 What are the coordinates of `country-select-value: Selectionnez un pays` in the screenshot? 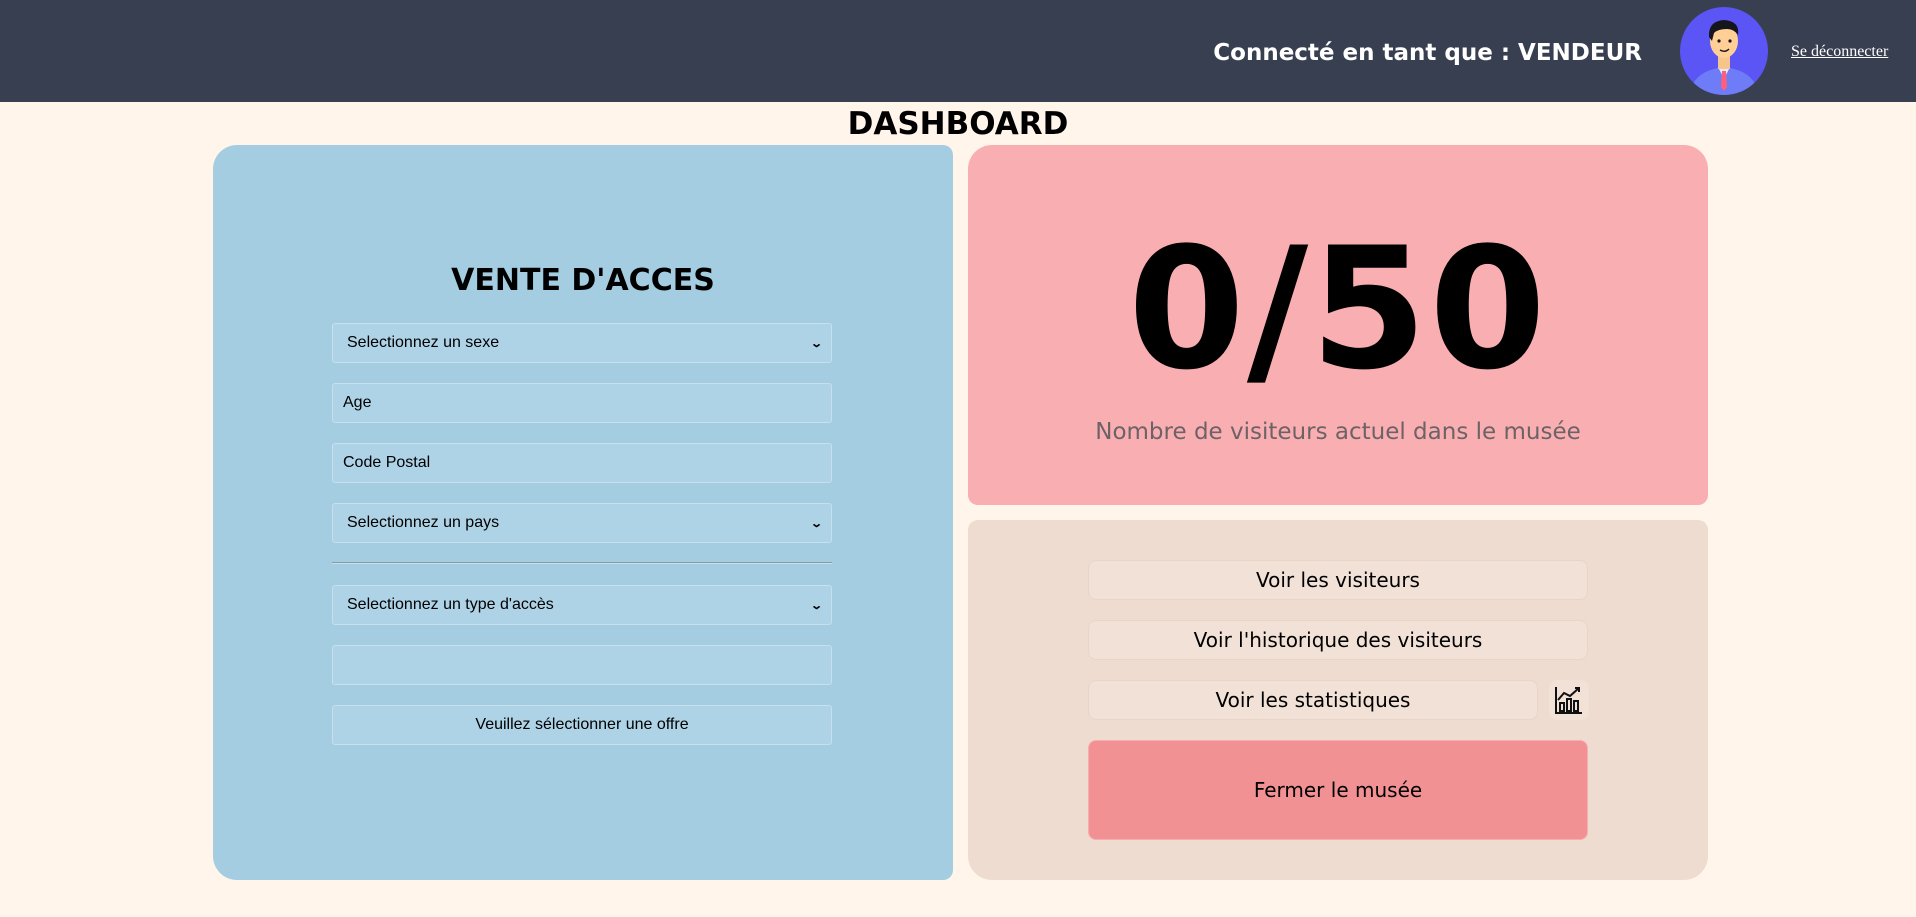 It's located at (423, 522).